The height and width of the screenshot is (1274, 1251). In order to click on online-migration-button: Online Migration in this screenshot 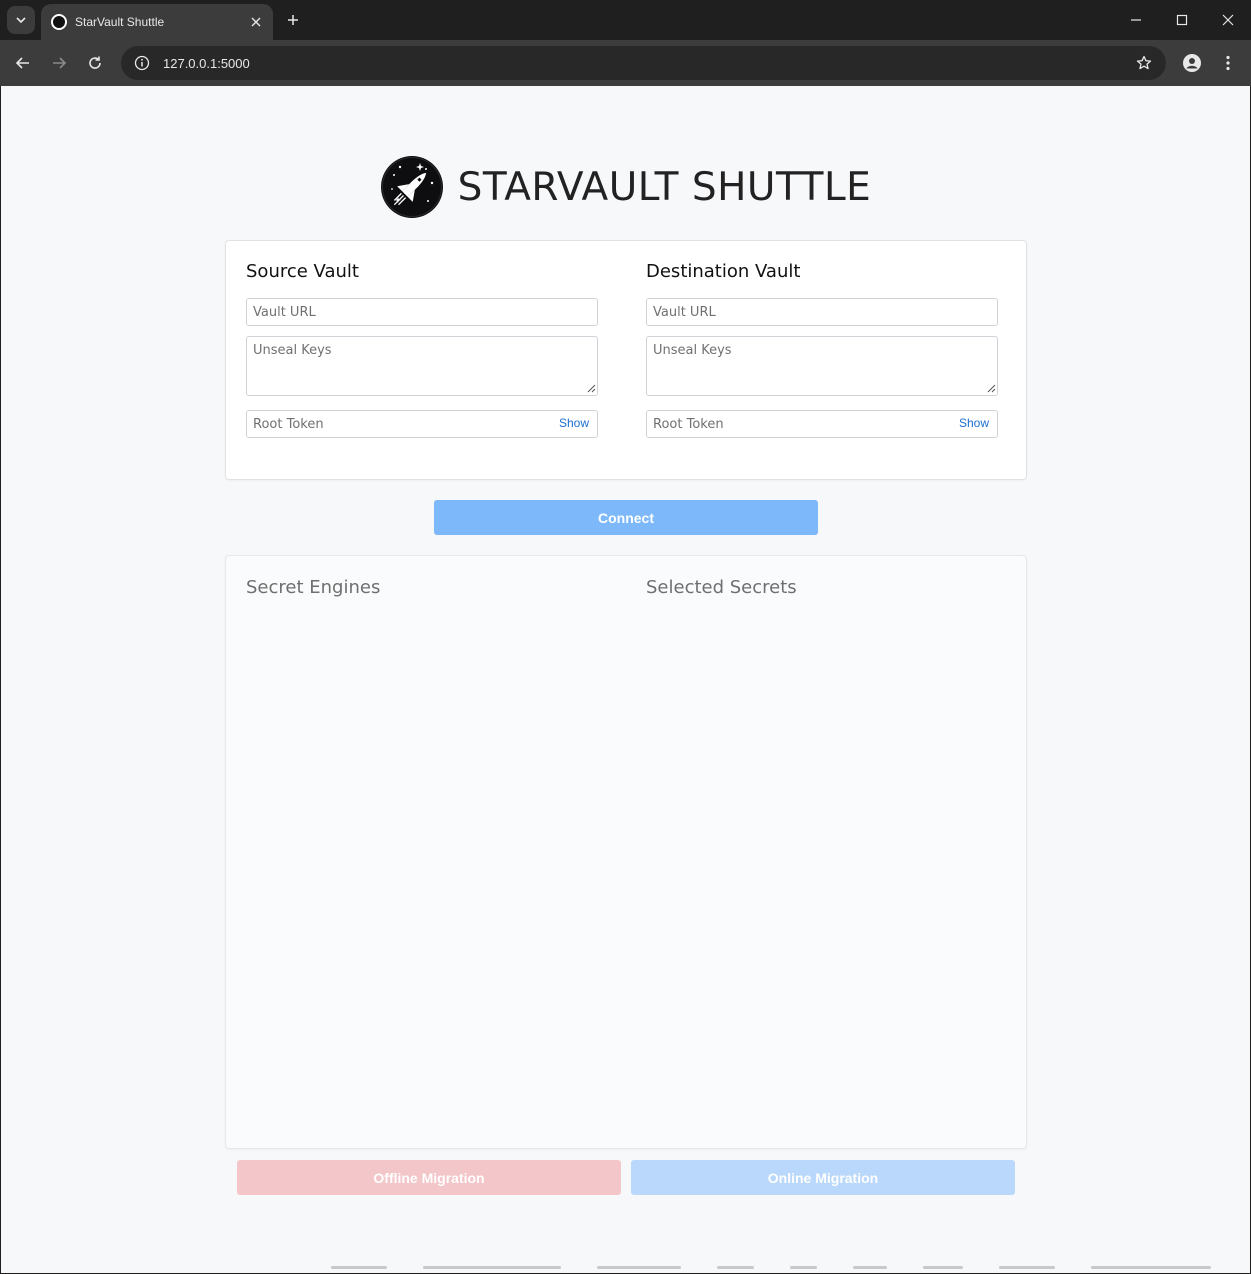, I will do `click(823, 1177)`.